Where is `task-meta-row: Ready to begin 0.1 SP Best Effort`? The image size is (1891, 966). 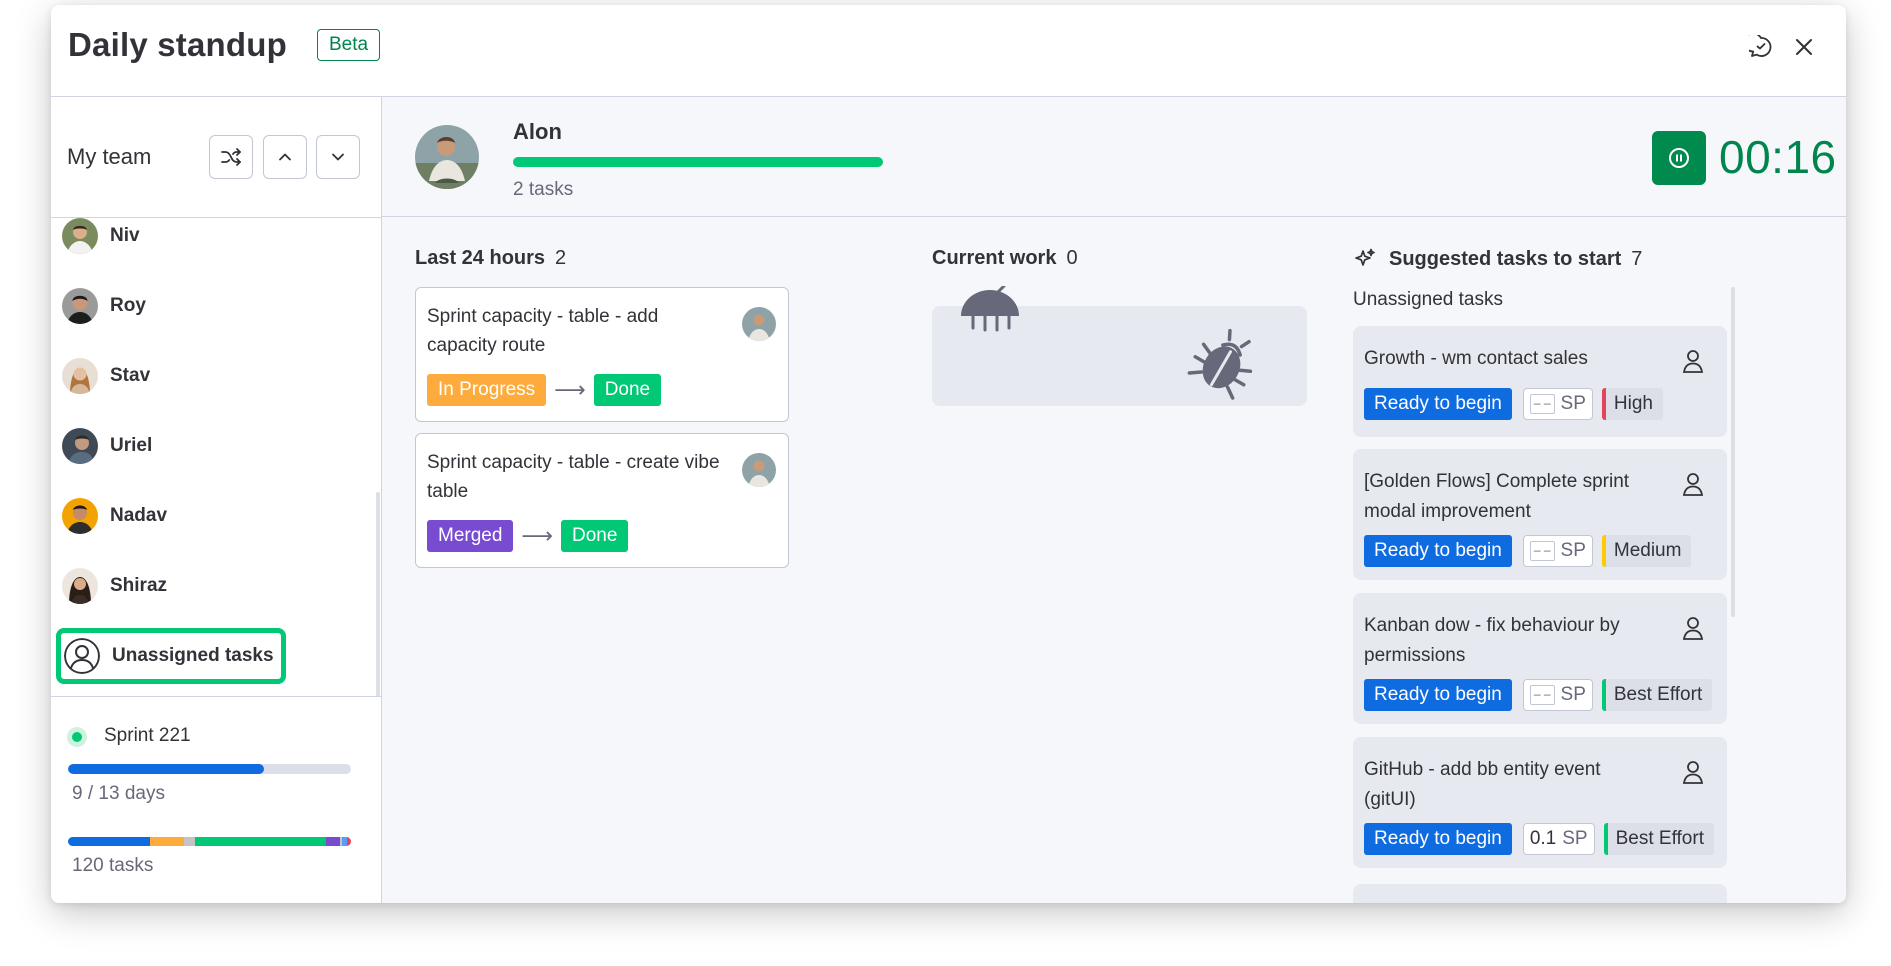
task-meta-row: Ready to begin 0.1 SP Best Effort is located at coordinates (1539, 839).